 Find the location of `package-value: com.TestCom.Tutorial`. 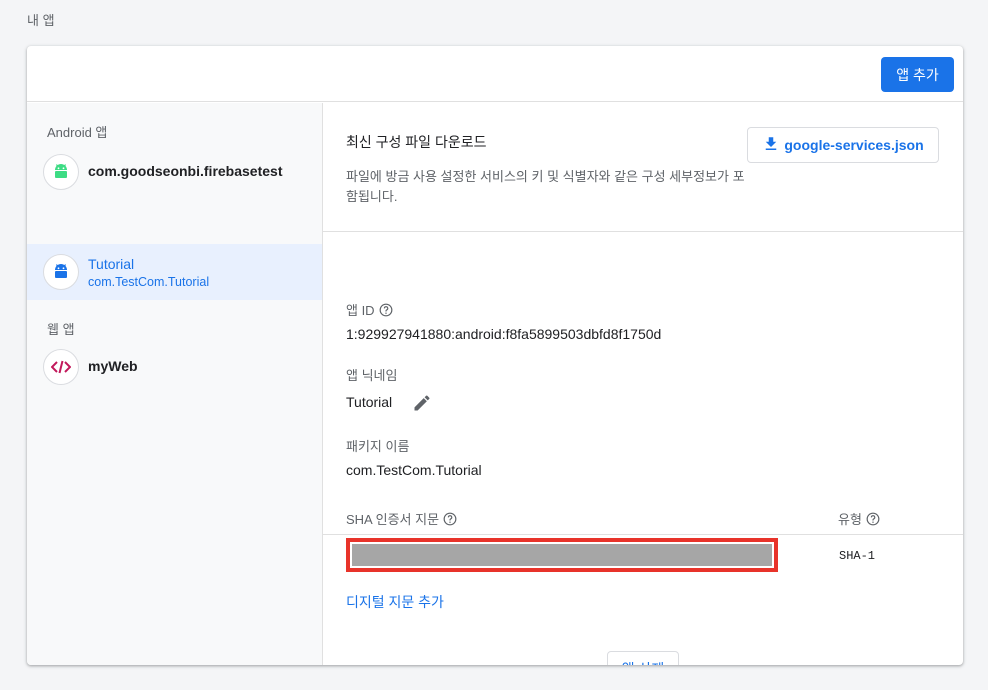

package-value: com.TestCom.Tutorial is located at coordinates (414, 470).